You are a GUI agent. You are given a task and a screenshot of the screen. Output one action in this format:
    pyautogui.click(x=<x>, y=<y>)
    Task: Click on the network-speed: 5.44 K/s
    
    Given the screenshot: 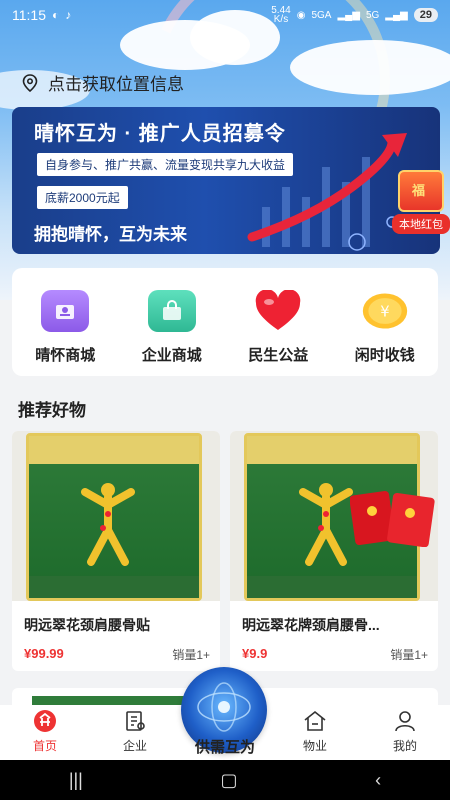 What is the action you would take?
    pyautogui.click(x=281, y=15)
    